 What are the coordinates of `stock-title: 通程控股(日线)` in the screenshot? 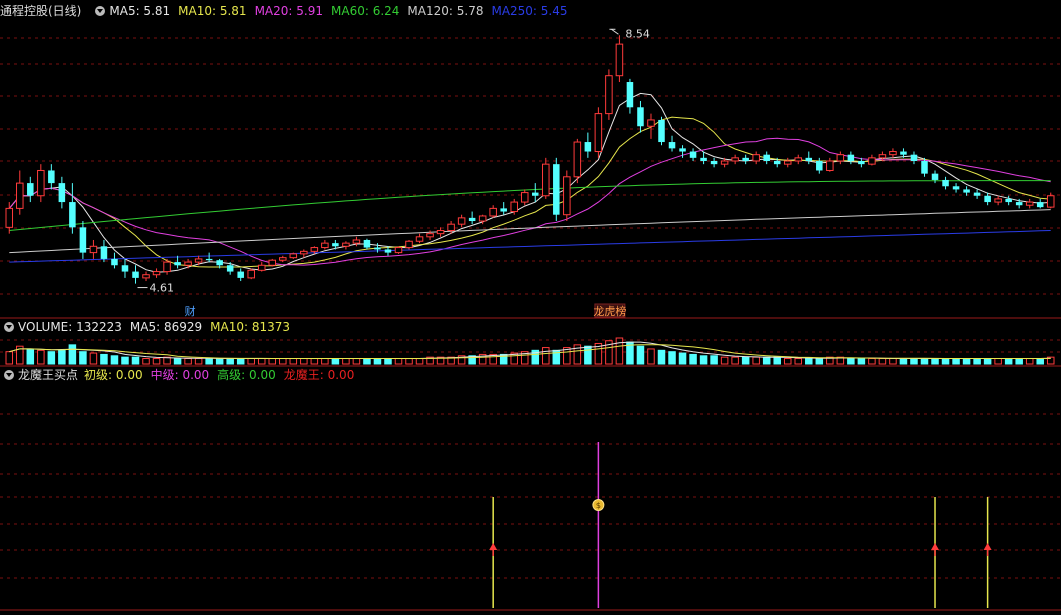 It's located at (41, 11).